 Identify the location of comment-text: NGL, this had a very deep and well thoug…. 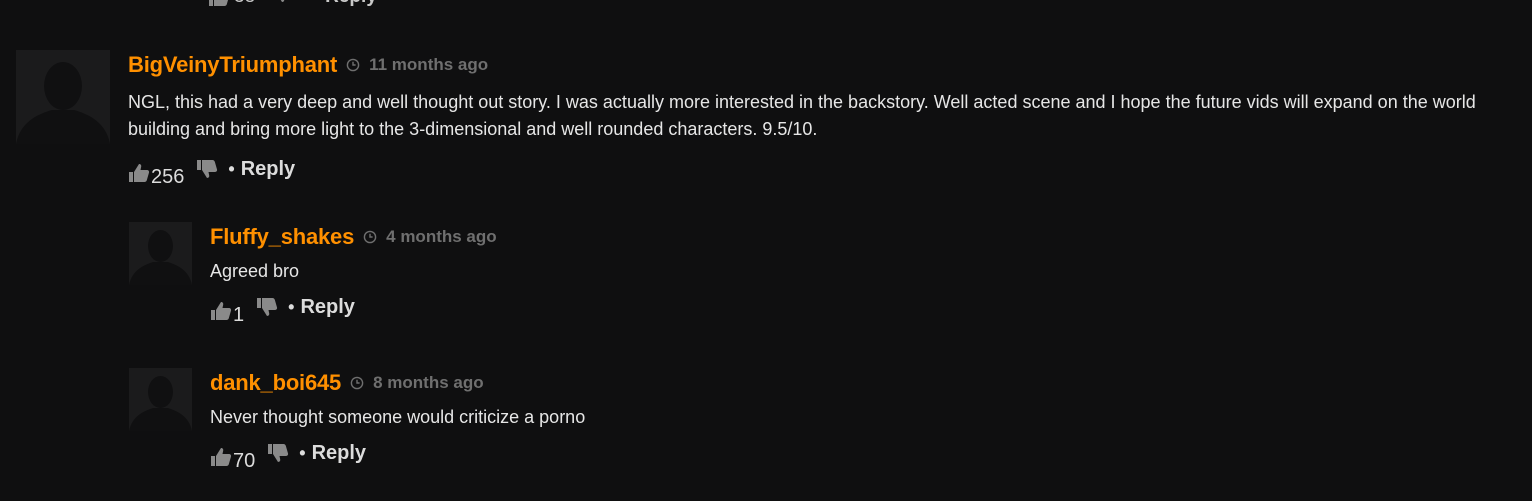
(802, 115).